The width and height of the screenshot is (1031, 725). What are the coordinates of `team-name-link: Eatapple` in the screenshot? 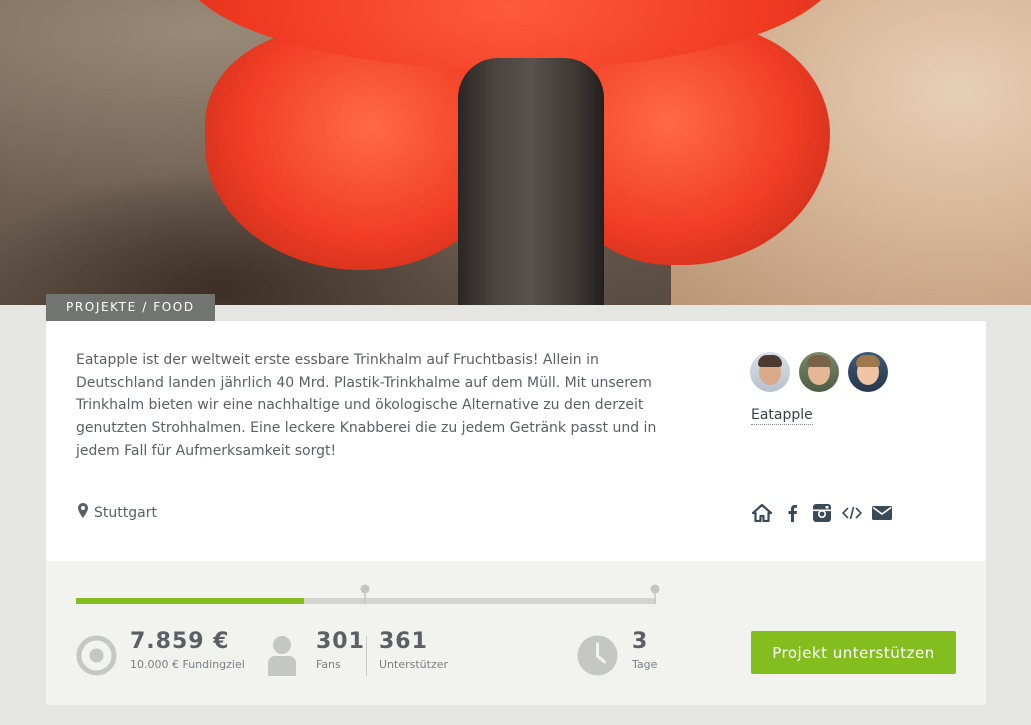 It's located at (782, 416).